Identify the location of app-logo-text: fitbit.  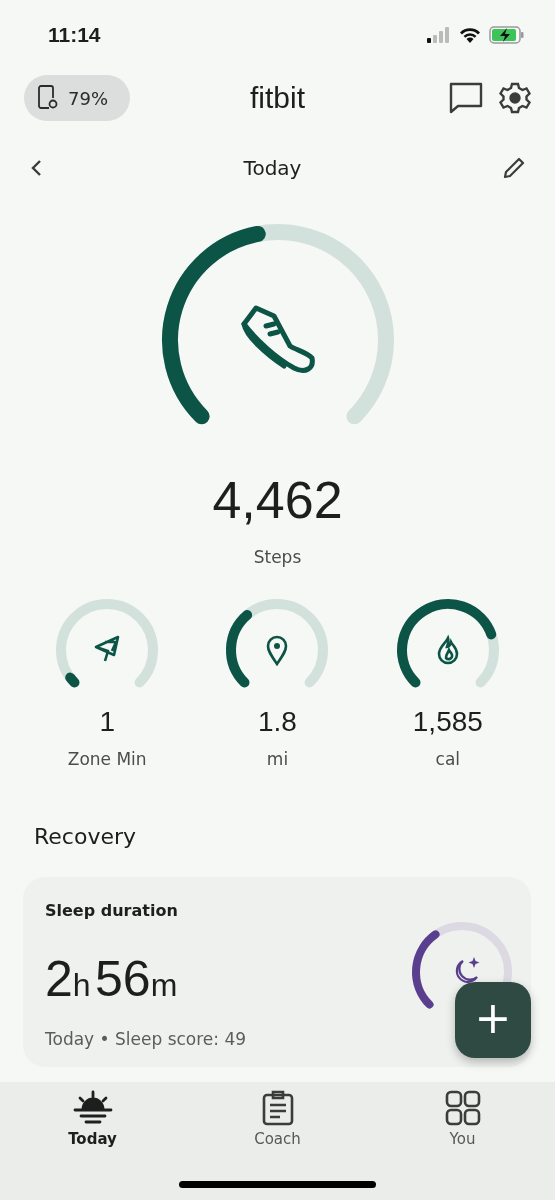
(277, 98).